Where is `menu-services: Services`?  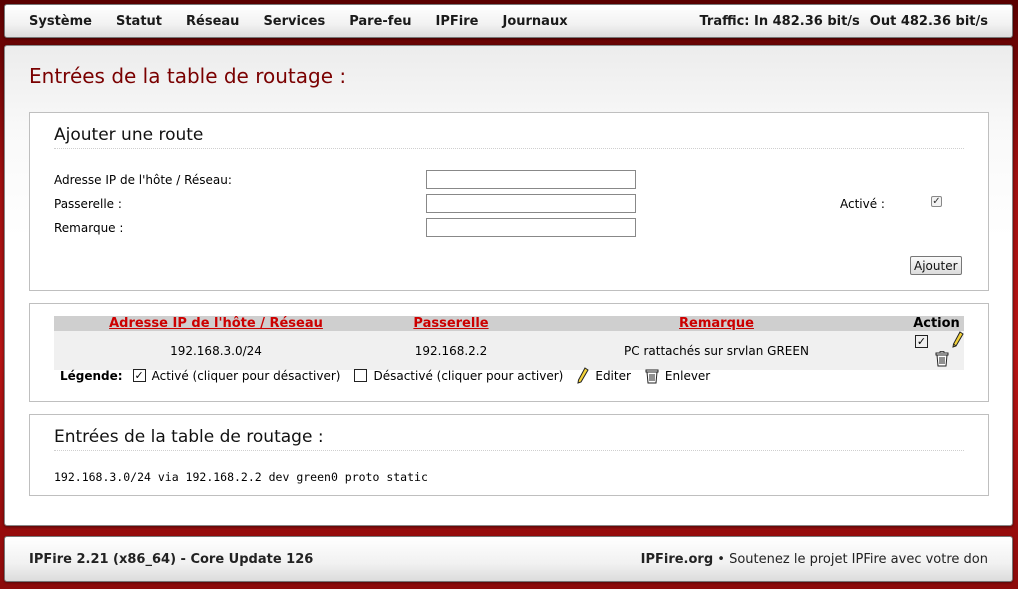
menu-services: Services is located at coordinates (294, 21).